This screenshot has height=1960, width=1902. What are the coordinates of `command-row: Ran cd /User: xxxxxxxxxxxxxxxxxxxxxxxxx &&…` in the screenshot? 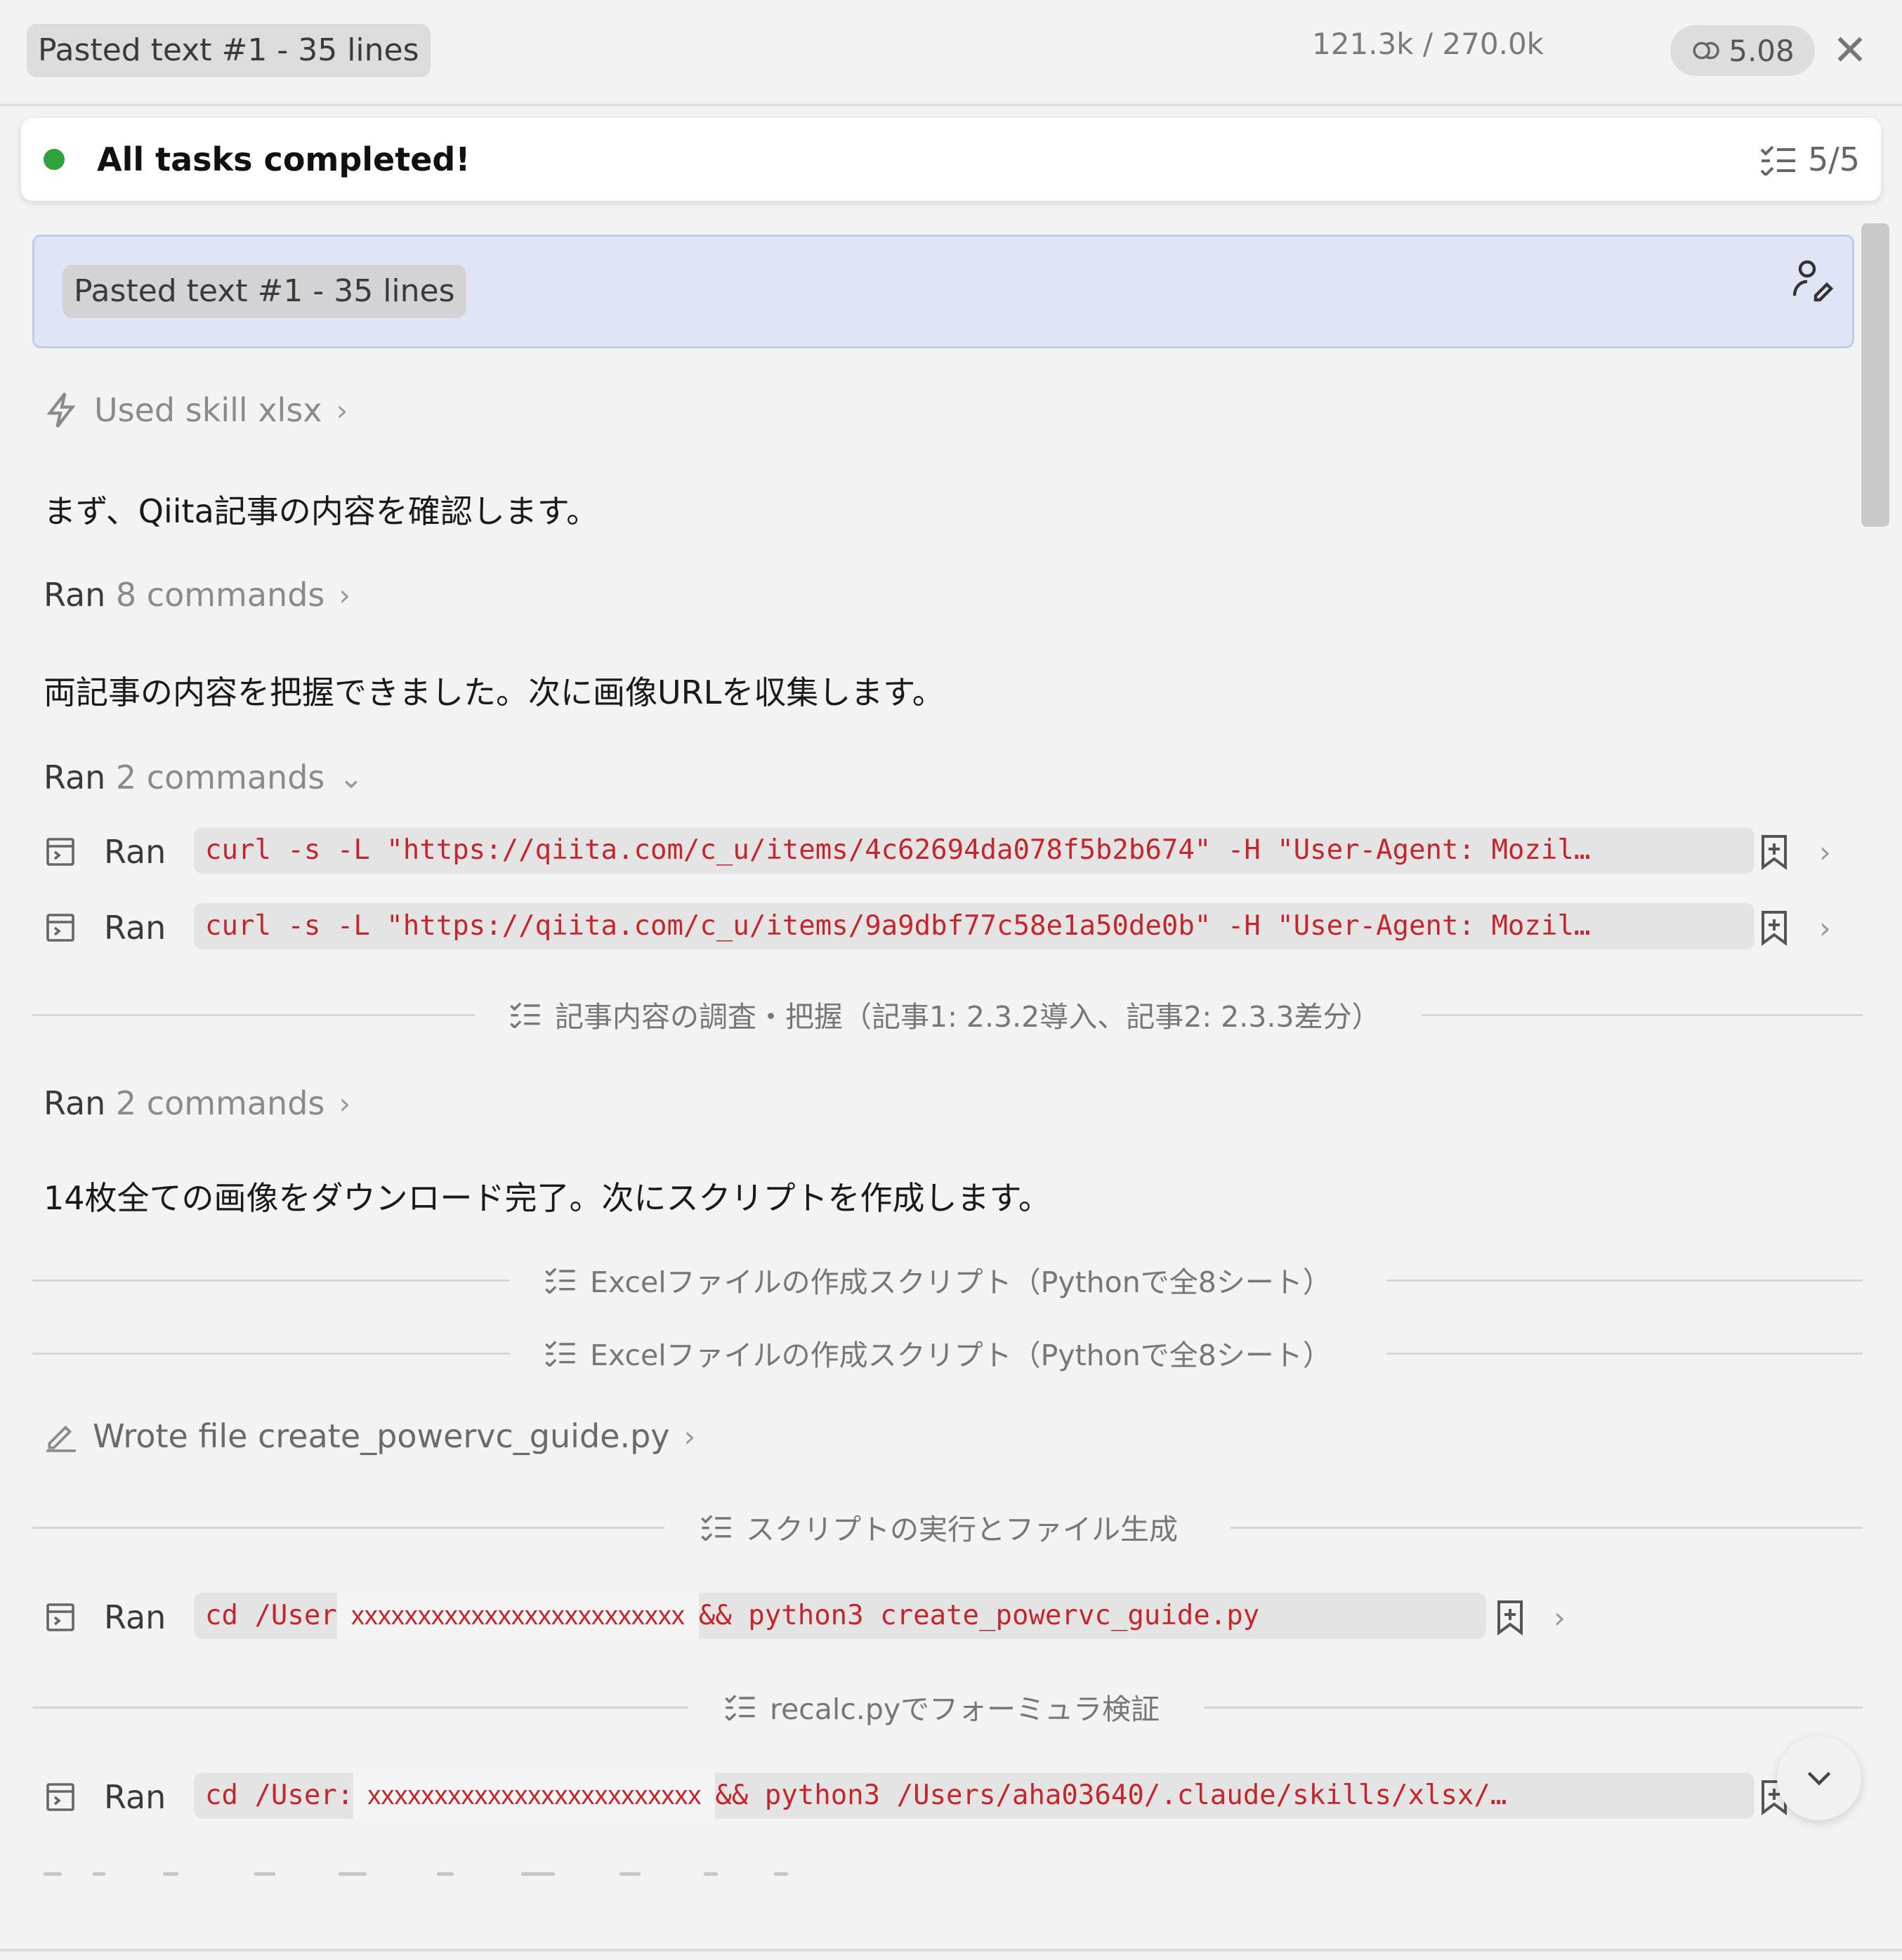 It's located at (921, 1797).